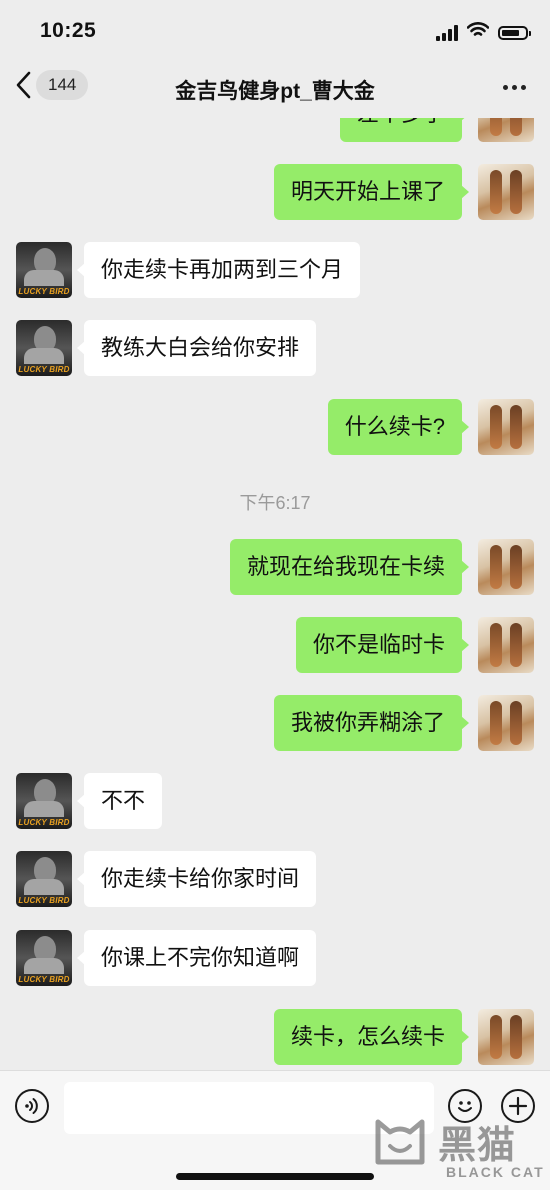 Image resolution: width=550 pixels, height=1190 pixels. I want to click on message-row: LUCKY BIRD 教练大白会给你安排, so click(275, 348).